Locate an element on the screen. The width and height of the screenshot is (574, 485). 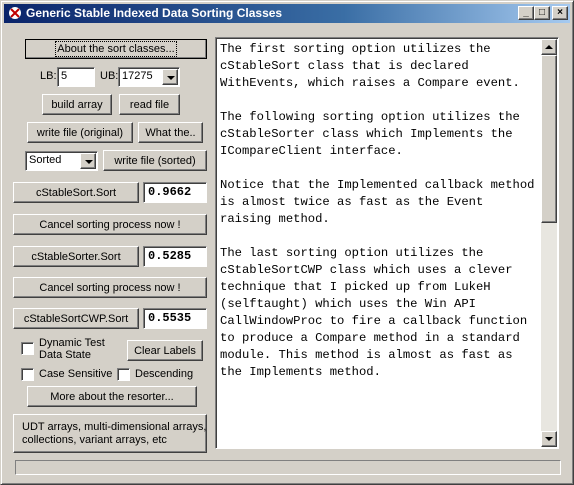
cstablesorter-time-field: 0.5285 is located at coordinates (175, 256).